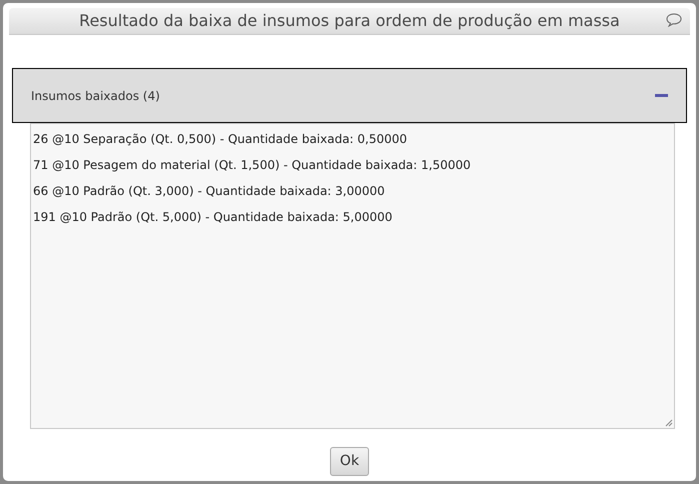 Image resolution: width=699 pixels, height=484 pixels. What do you see at coordinates (95, 96) in the screenshot?
I see `panel-title: Insumos baixados (4)` at bounding box center [95, 96].